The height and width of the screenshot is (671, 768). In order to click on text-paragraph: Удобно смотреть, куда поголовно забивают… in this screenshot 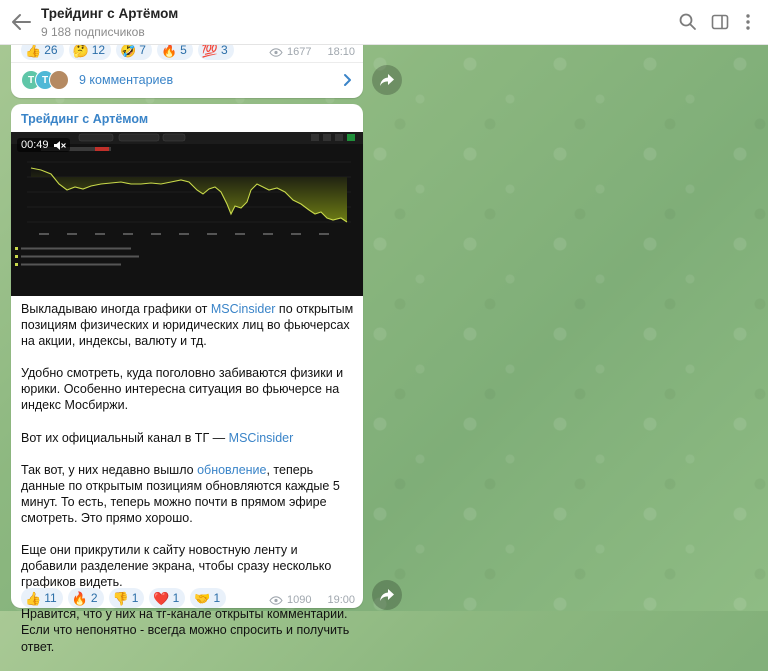, I will do `click(189, 389)`.